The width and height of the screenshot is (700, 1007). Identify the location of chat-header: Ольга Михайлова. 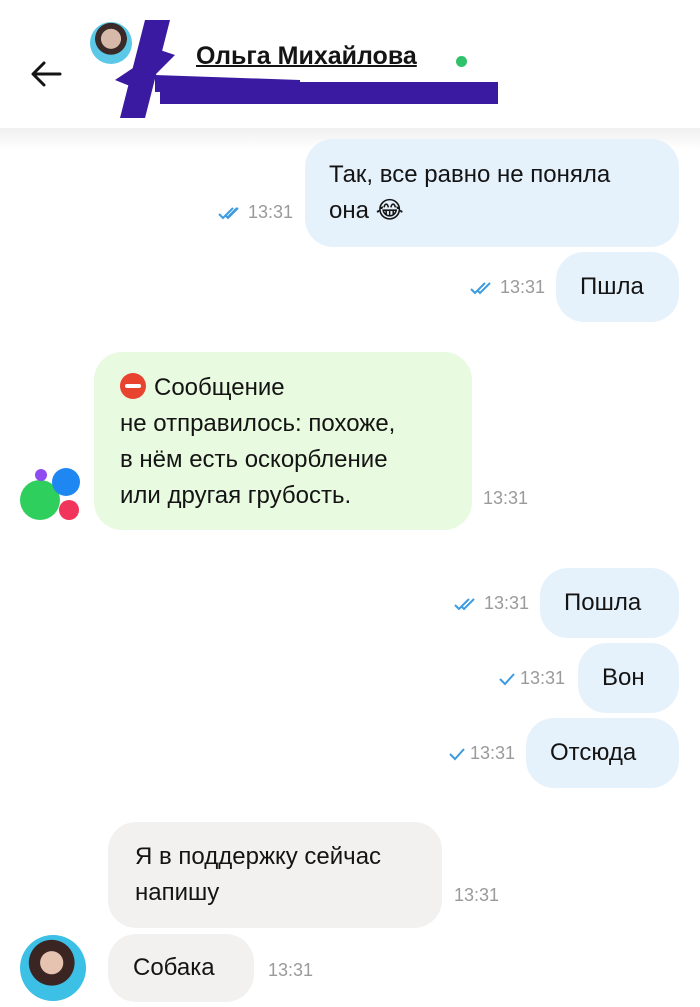
(350, 64).